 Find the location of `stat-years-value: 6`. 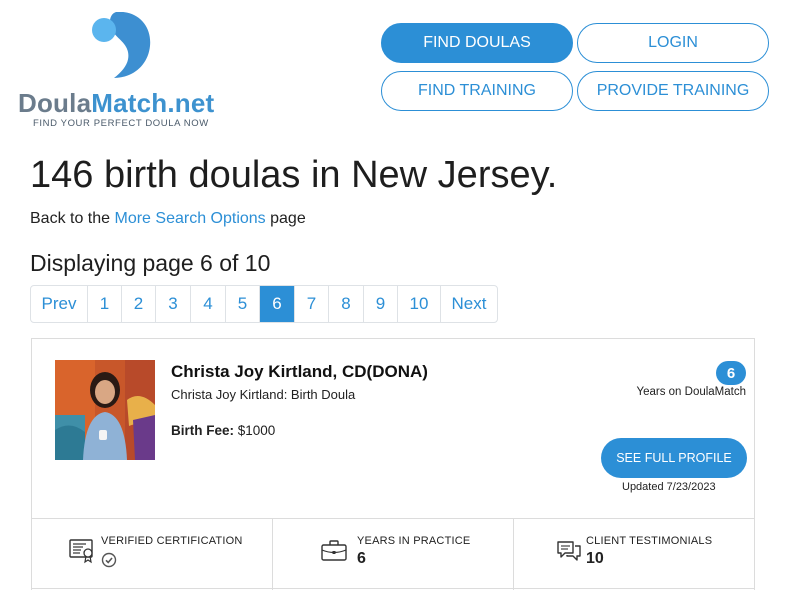

stat-years-value: 6 is located at coordinates (361, 558).